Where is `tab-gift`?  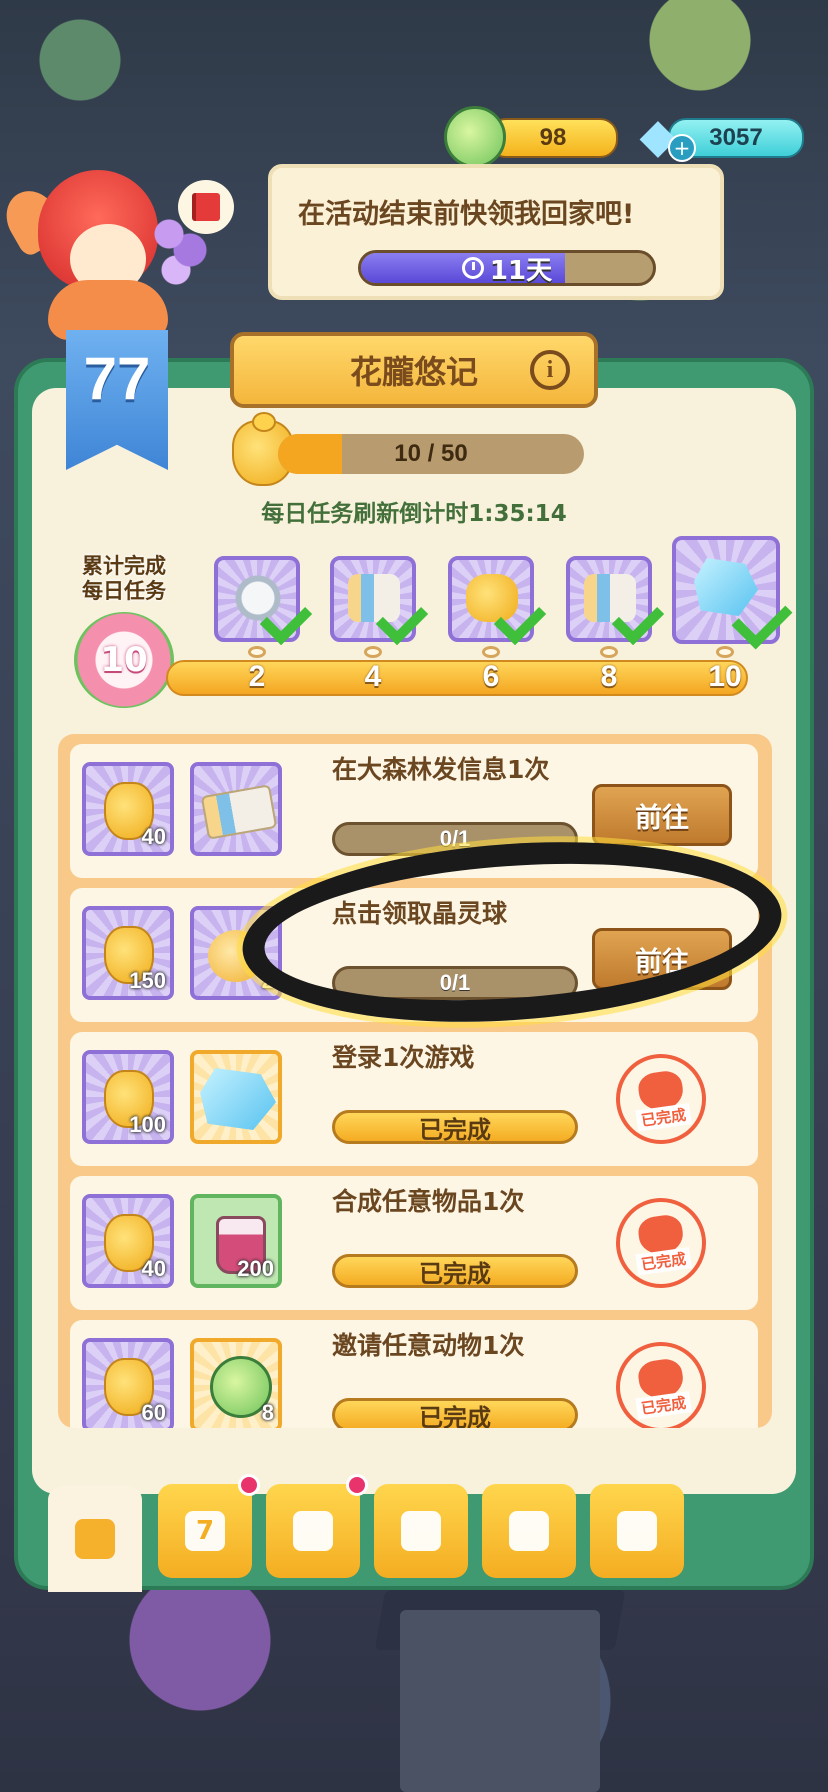
tab-gift is located at coordinates (529, 1531).